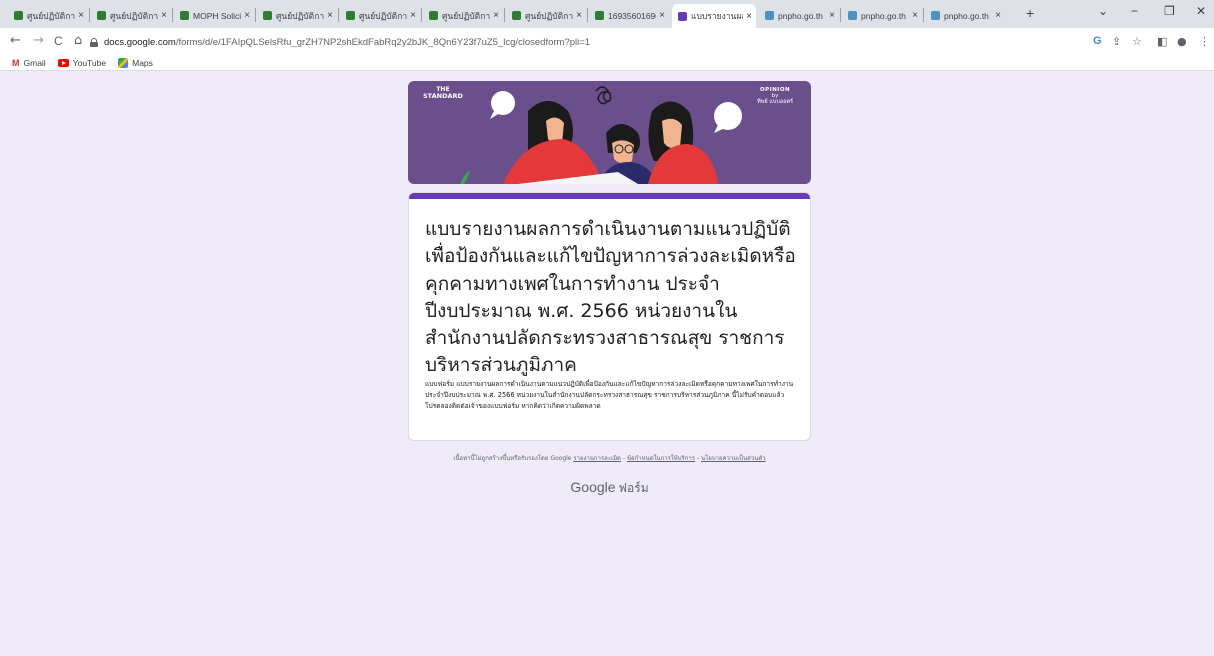  I want to click on bookmark-maps: Maps, so click(135, 63).